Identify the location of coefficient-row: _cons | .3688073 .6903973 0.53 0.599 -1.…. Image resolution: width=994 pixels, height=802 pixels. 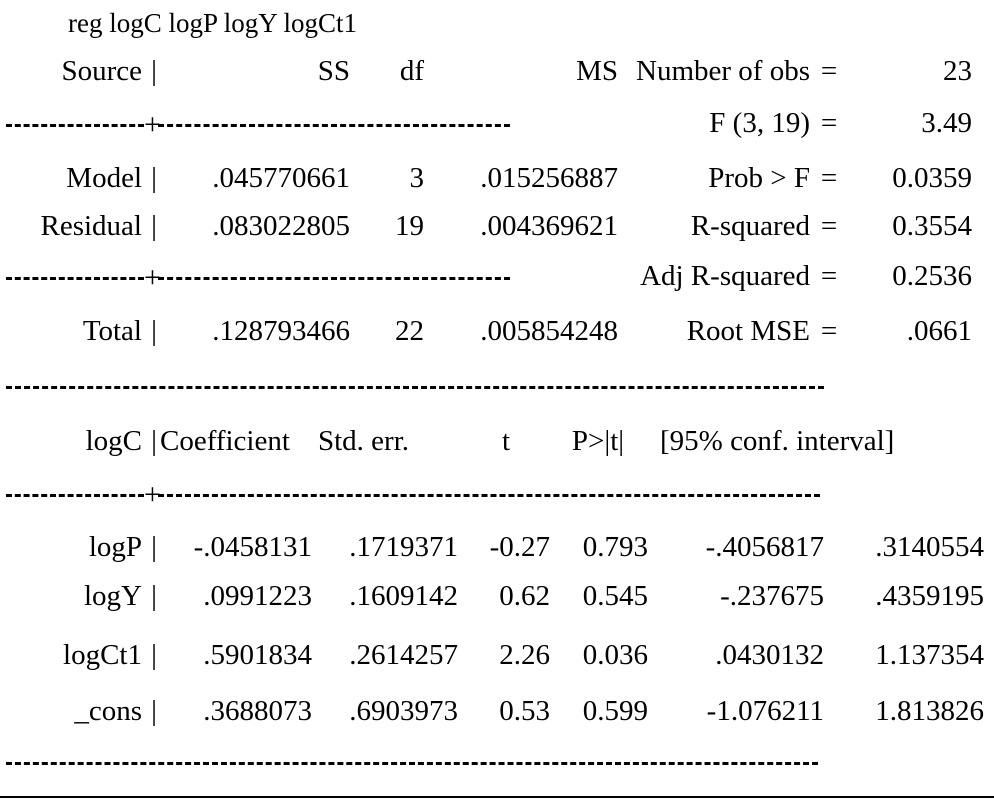
(497, 711).